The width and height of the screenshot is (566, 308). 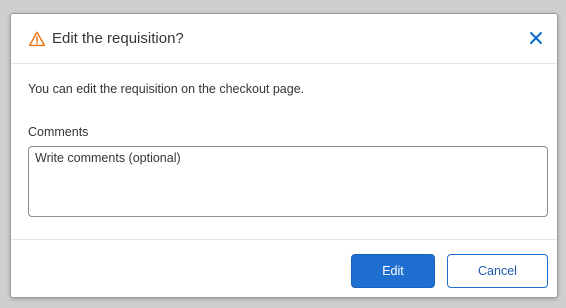 What do you see at coordinates (536, 38) in the screenshot?
I see `close-icon` at bounding box center [536, 38].